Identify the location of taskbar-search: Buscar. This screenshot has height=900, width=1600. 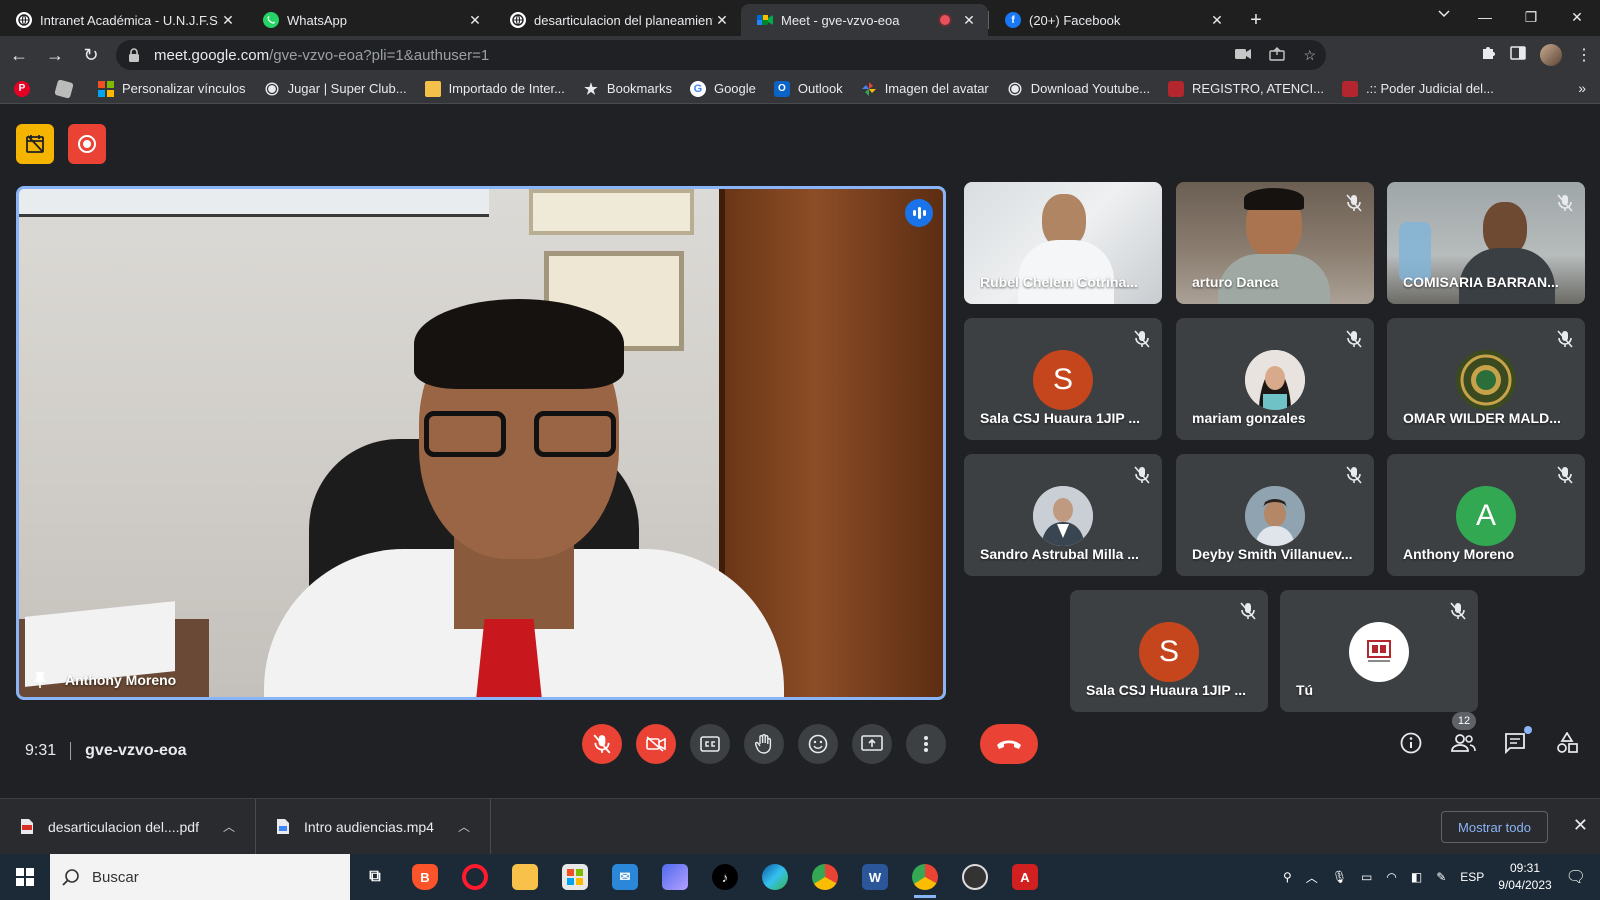
(200, 877).